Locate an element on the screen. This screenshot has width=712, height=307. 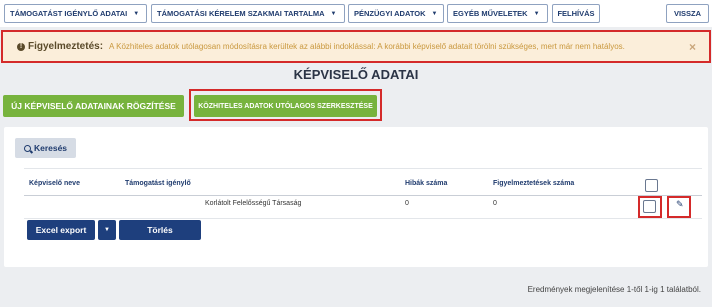
nav-tamogatast-igenylo-adatai: TÁMOGATÁST IGÉNYLŐ ADATAI ▼ is located at coordinates (75, 13).